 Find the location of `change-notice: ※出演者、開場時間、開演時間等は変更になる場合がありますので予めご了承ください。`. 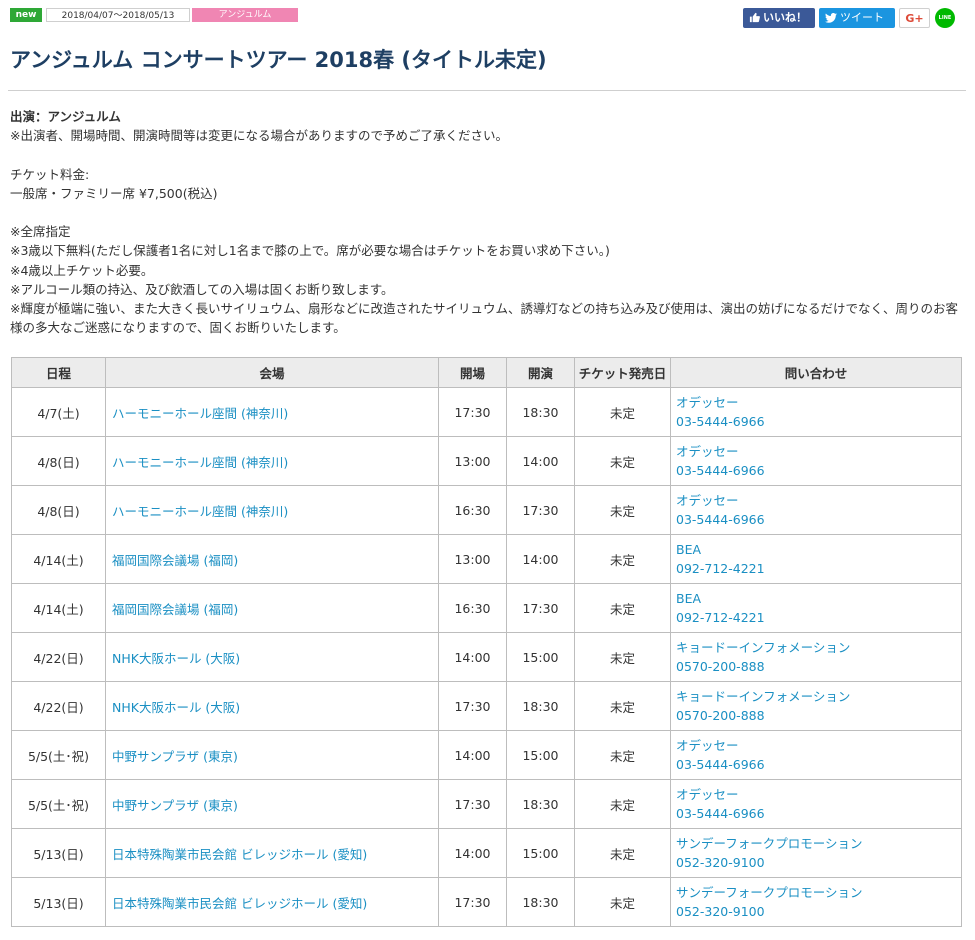

change-notice: ※出演者、開場時間、開演時間等は変更になる場合がありますので予めご了承ください。 is located at coordinates (259, 136).